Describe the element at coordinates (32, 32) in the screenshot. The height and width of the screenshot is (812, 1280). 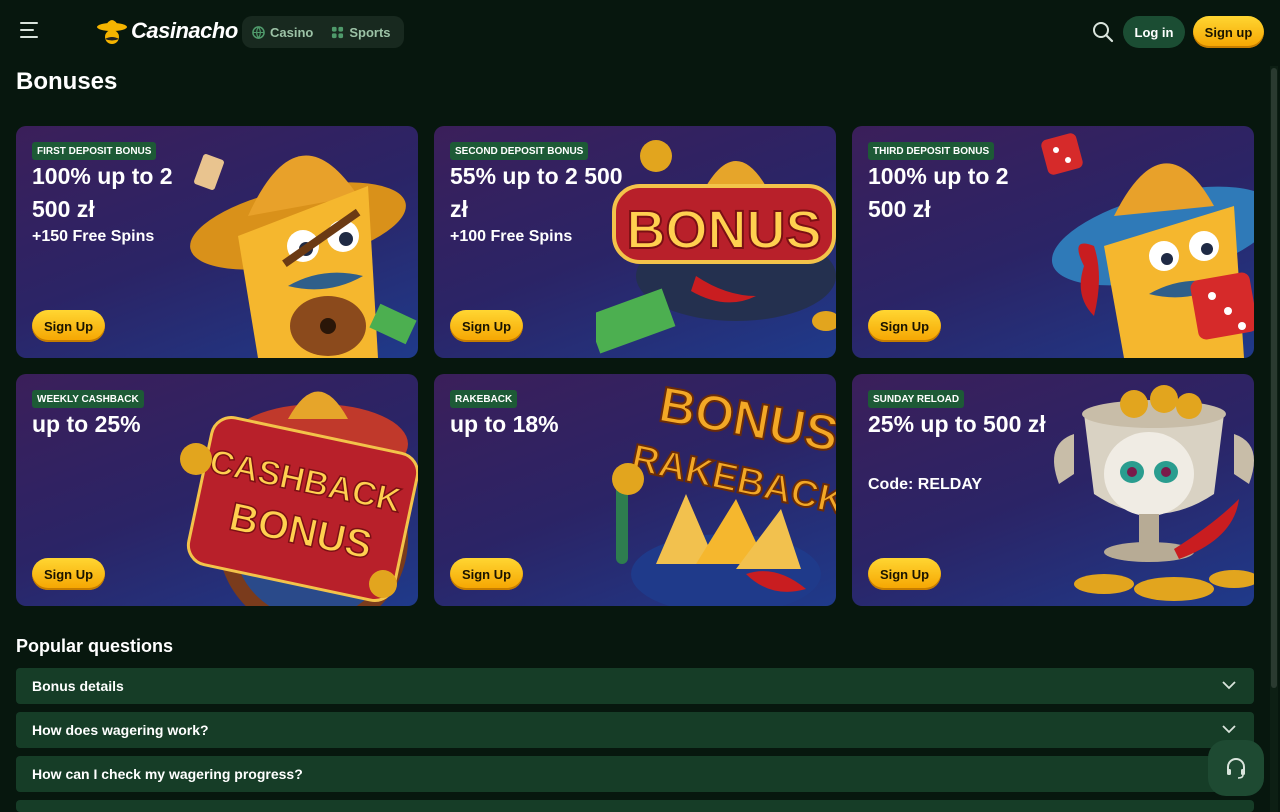
I see `menu-icon` at that location.